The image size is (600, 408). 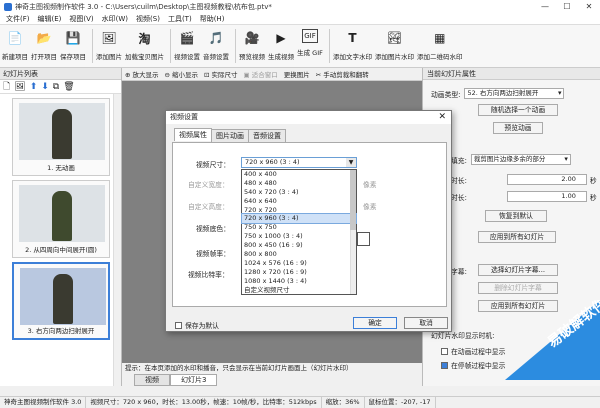 What do you see at coordinates (299, 272) in the screenshot?
I see `size-option: 1280 x 720 (16 : 9)` at bounding box center [299, 272].